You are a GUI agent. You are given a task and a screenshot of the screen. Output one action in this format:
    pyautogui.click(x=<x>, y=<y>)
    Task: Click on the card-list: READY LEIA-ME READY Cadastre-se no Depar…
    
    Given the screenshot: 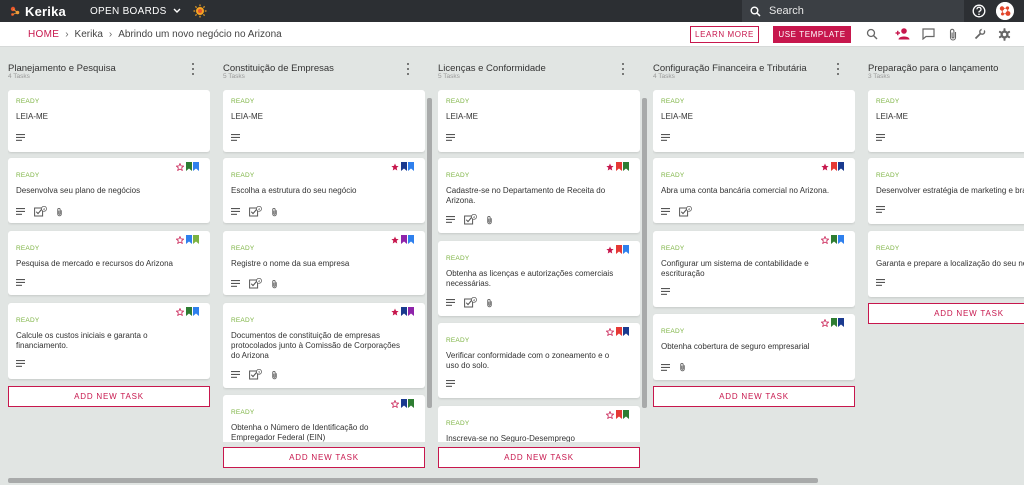 What is the action you would take?
    pyautogui.click(x=539, y=266)
    